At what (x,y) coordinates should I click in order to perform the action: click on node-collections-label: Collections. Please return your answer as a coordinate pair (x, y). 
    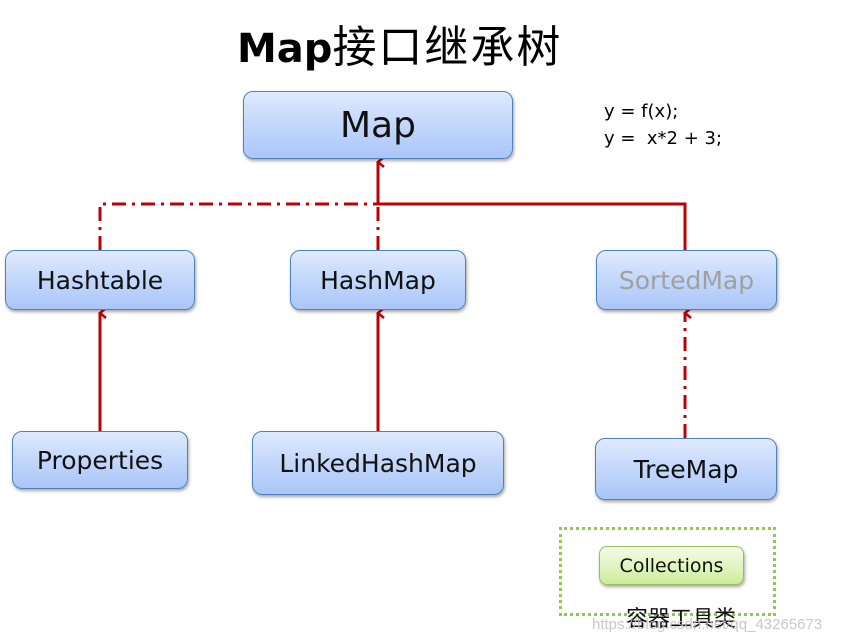
    Looking at the image, I should click on (671, 565).